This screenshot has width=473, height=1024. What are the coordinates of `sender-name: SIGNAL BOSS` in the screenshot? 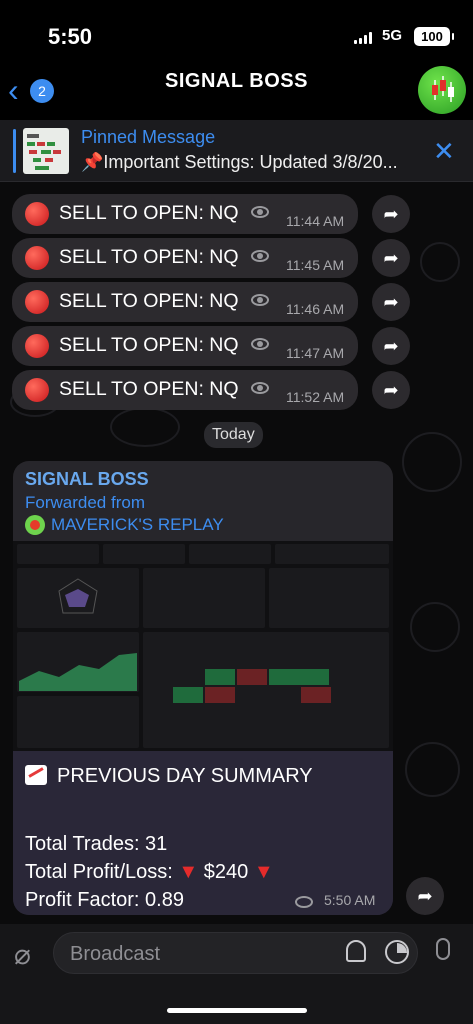 It's located at (87, 479).